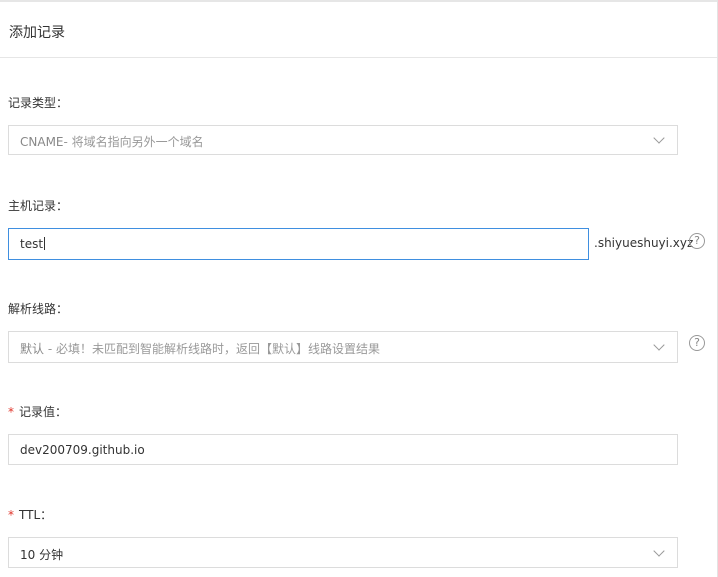 The width and height of the screenshot is (718, 577). What do you see at coordinates (343, 552) in the screenshot?
I see `ttl-select: 10 分钟` at bounding box center [343, 552].